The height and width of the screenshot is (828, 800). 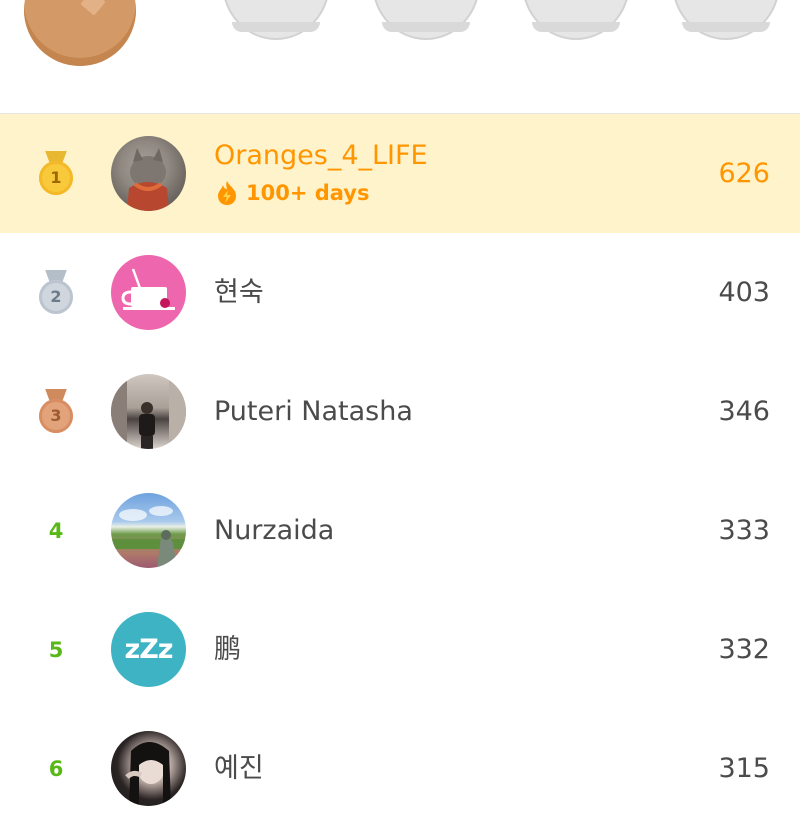 What do you see at coordinates (400, 173) in the screenshot?
I see `leaderboard-row-current-user: 1 Oranges_4_LIFE 100+ days 626` at bounding box center [400, 173].